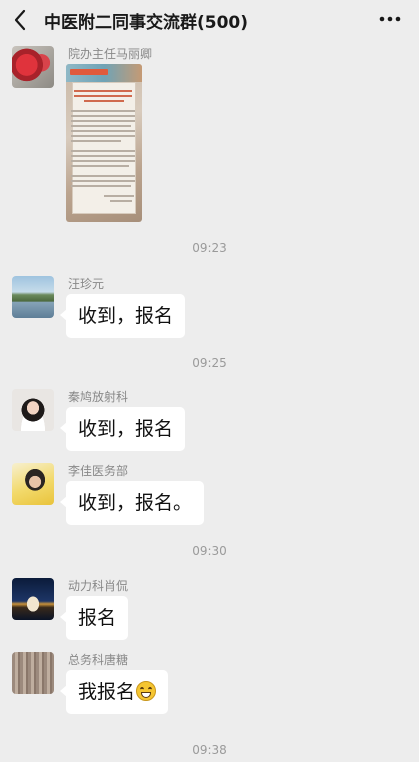  Describe the element at coordinates (98, 586) in the screenshot. I see `sender-name: 动力科肖侃` at that location.